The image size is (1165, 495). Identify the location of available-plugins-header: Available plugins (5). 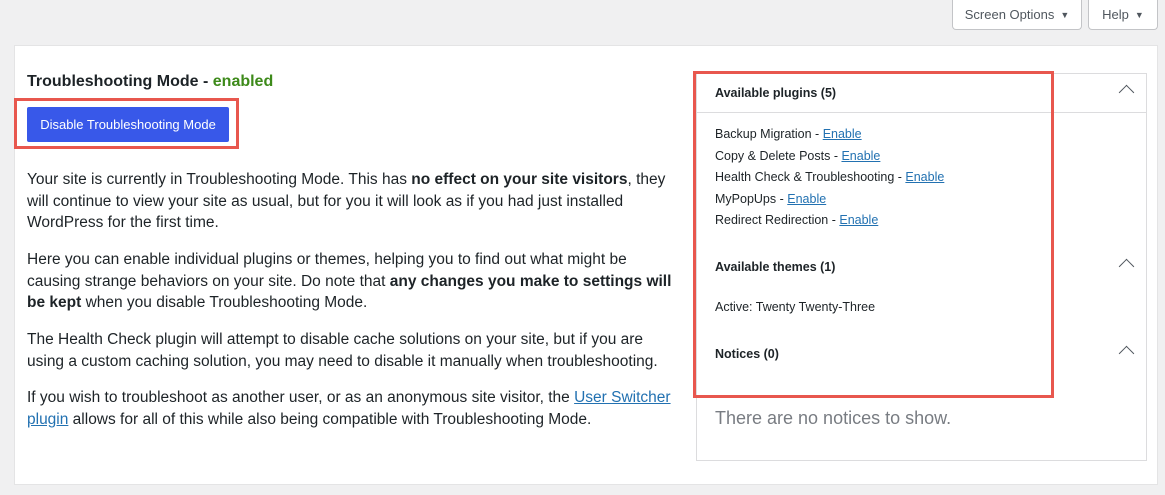
(921, 93).